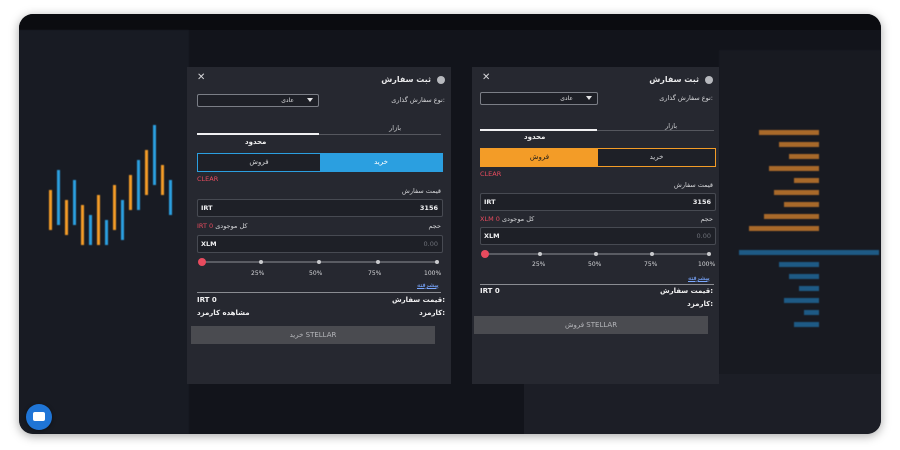 The height and width of the screenshot is (450, 900). I want to click on balance-value: IRT 0, so click(205, 226).